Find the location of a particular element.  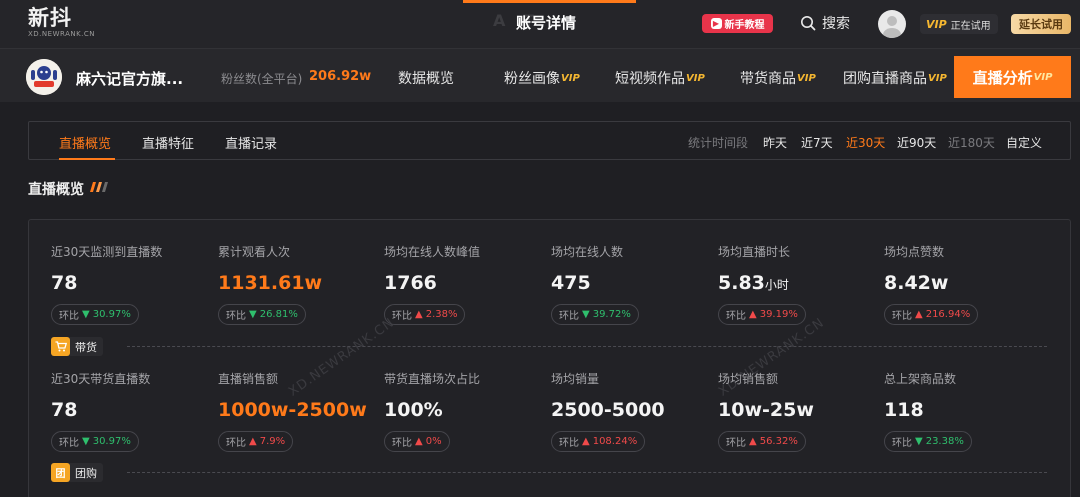

change-value: 7.9% is located at coordinates (272, 441).